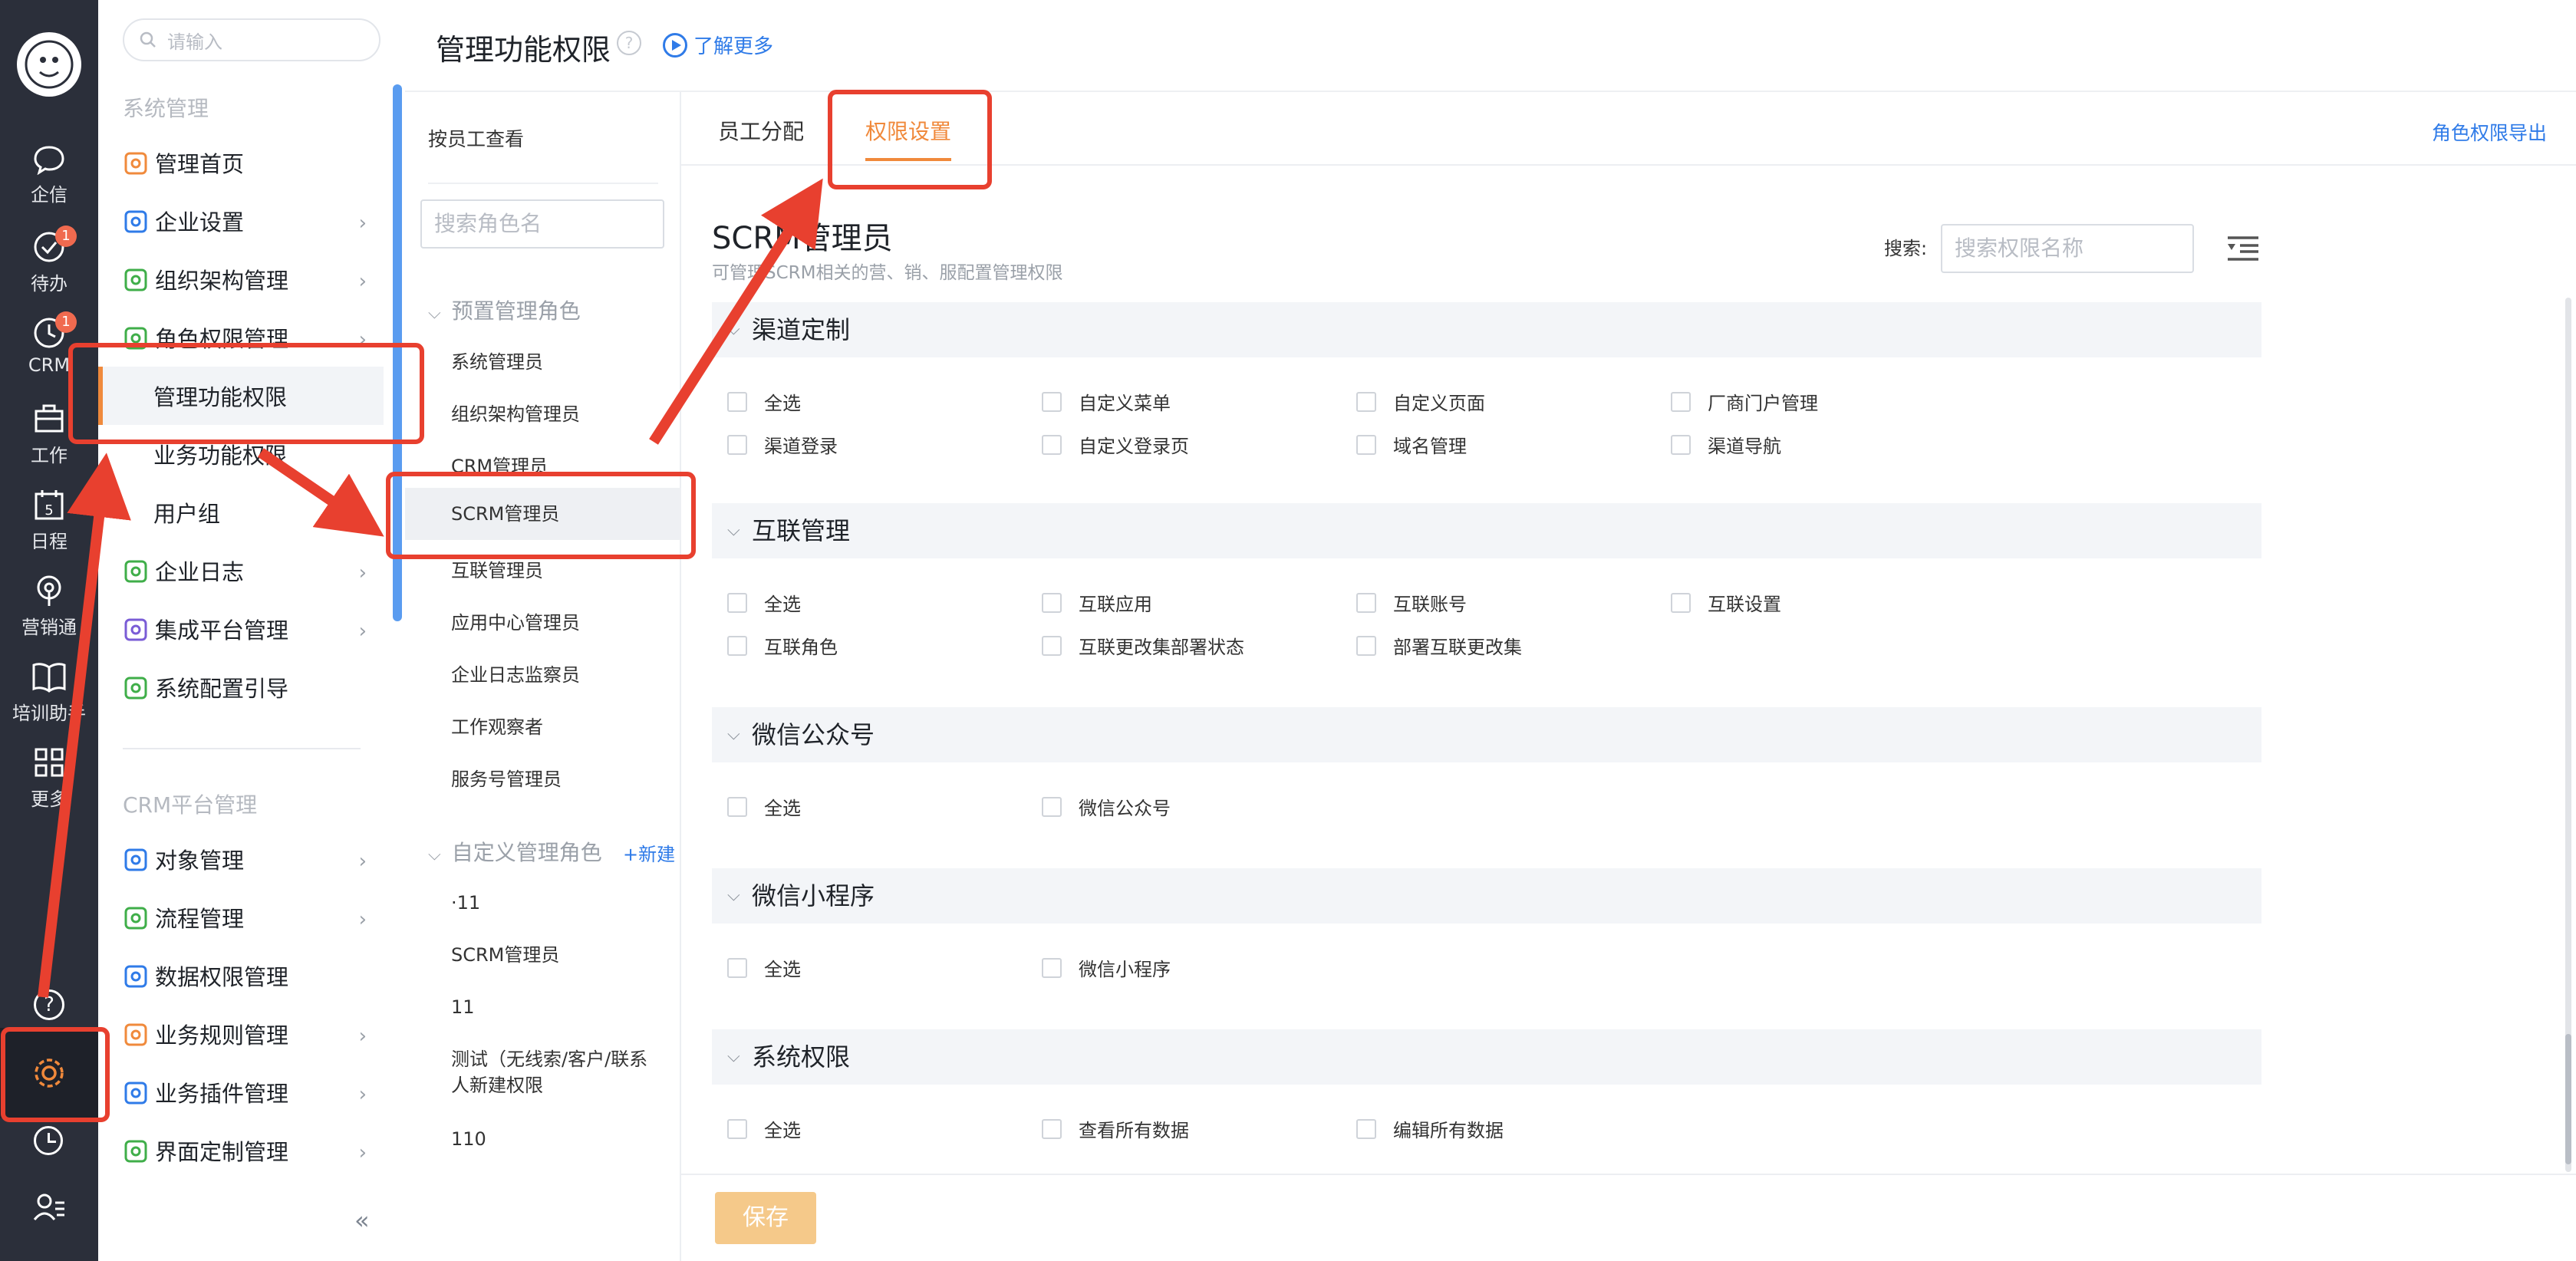 The height and width of the screenshot is (1261, 2576). I want to click on permission-checkbox-item: 查看所有数据, so click(1115, 1128).